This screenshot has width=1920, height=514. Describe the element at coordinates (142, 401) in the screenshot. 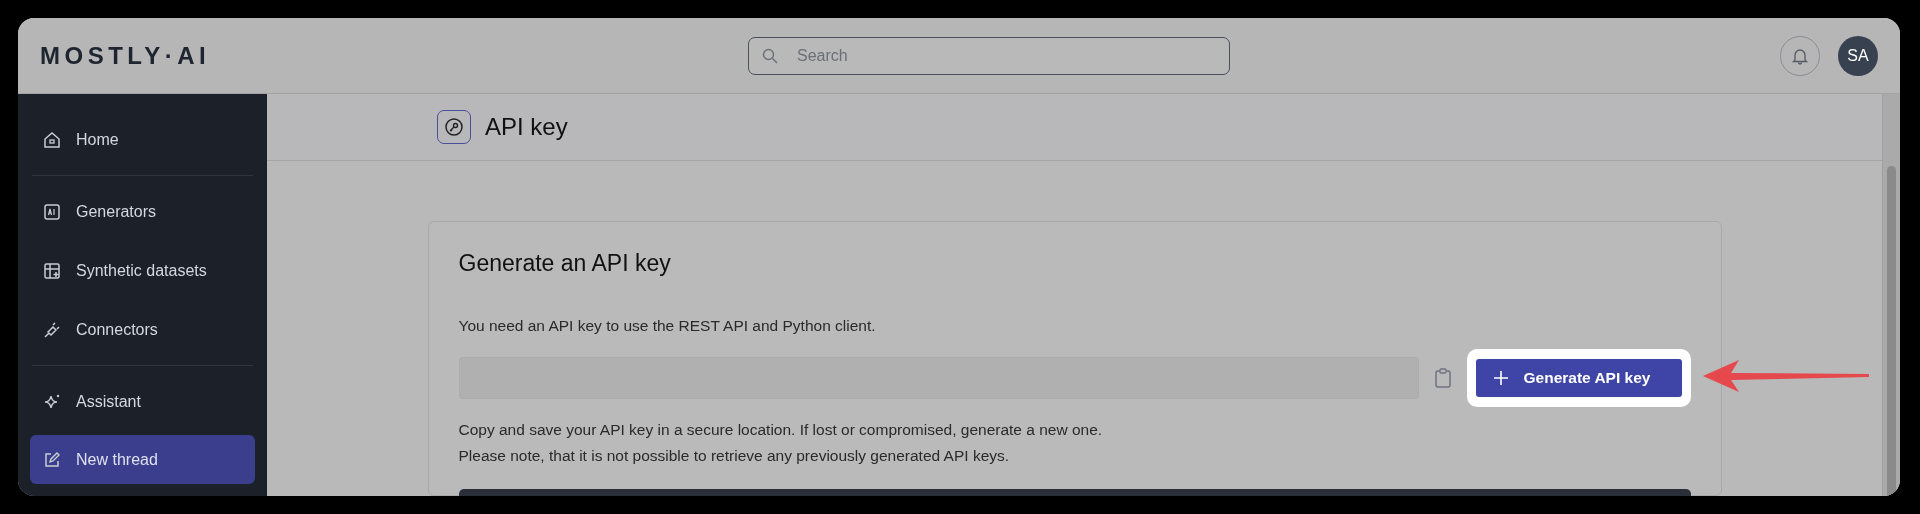

I see `sidebar-item: Assistant` at that location.